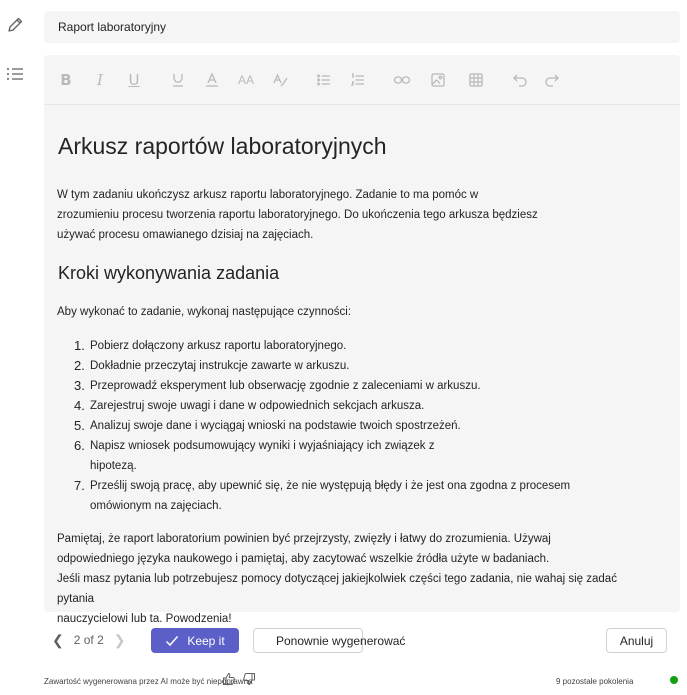 This screenshot has height=695, width=687. What do you see at coordinates (79, 485) in the screenshot?
I see `step-number: 7.` at bounding box center [79, 485].